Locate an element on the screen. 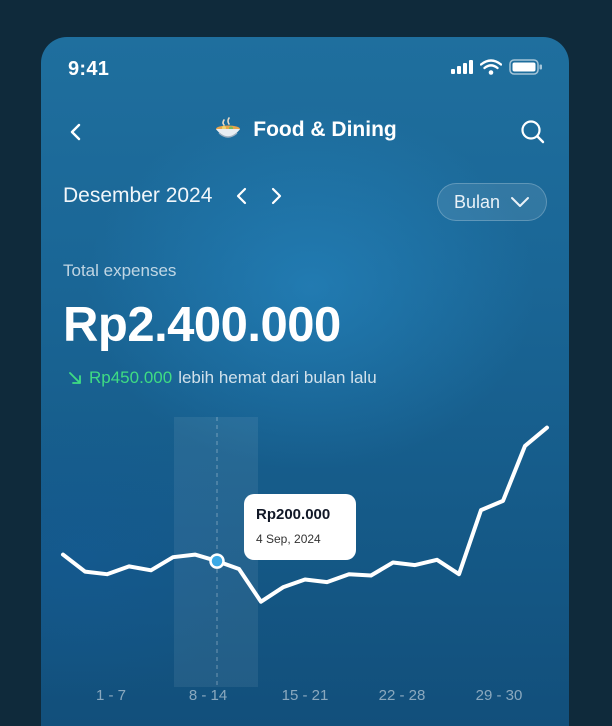 The image size is (612, 726). status-icons is located at coordinates (497, 67).